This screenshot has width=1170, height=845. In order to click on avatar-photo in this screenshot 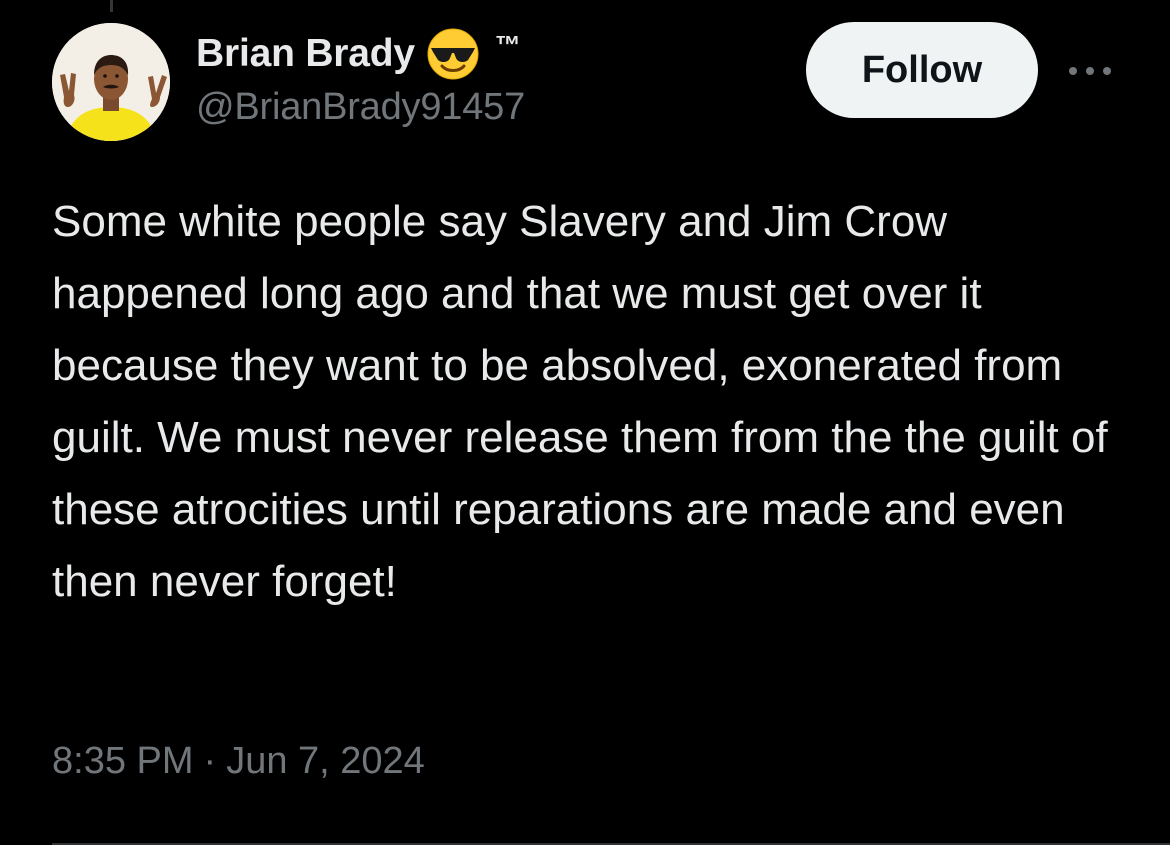, I will do `click(111, 82)`.